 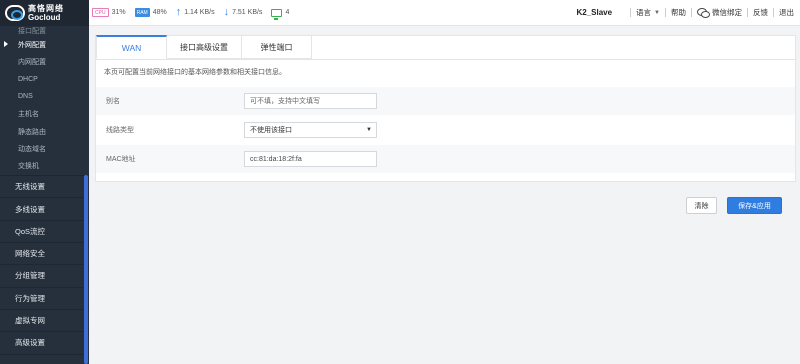 What do you see at coordinates (644, 12) in the screenshot?
I see `language-label: 语言` at bounding box center [644, 12].